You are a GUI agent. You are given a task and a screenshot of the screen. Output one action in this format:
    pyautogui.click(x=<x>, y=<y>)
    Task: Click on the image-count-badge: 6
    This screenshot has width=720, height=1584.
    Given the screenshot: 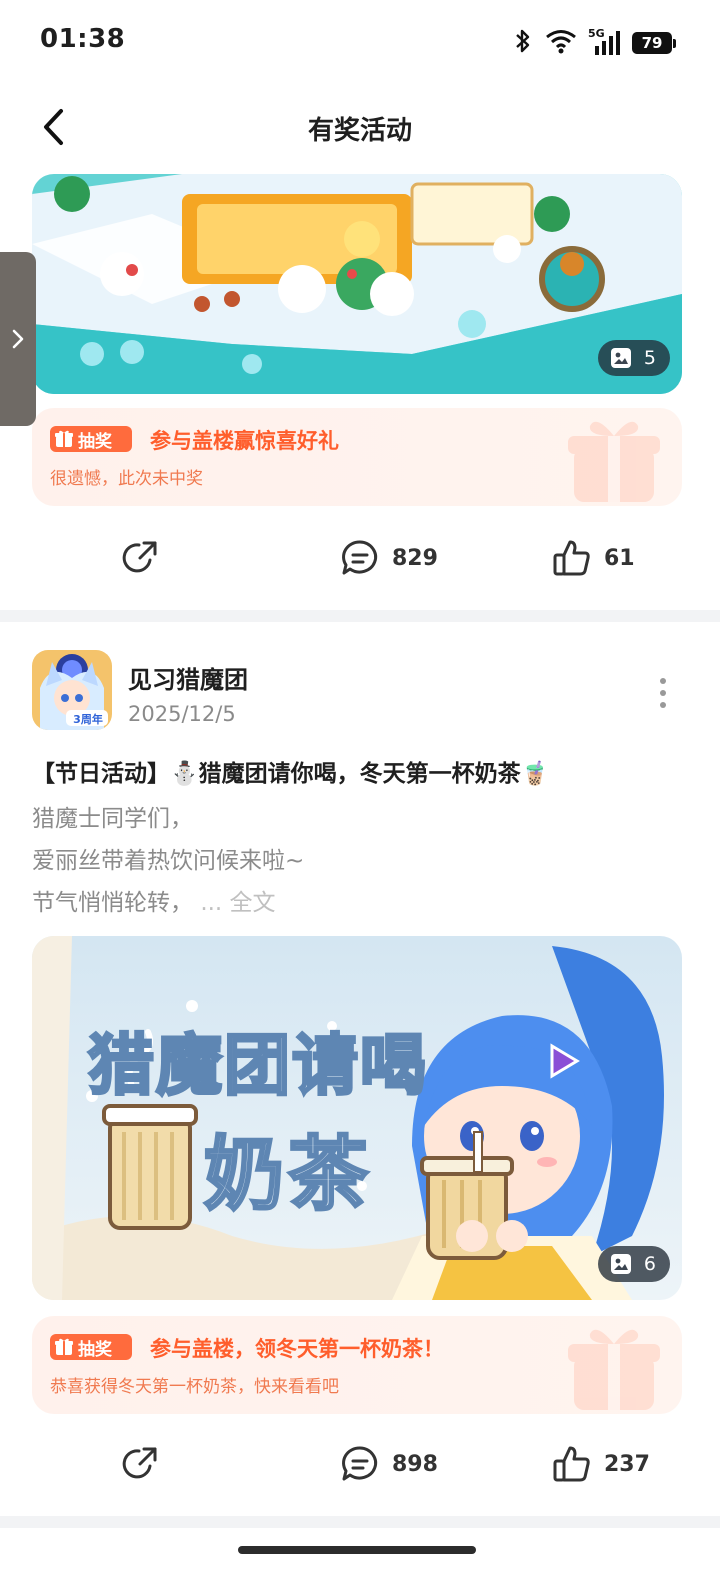 What is the action you would take?
    pyautogui.click(x=633, y=1264)
    